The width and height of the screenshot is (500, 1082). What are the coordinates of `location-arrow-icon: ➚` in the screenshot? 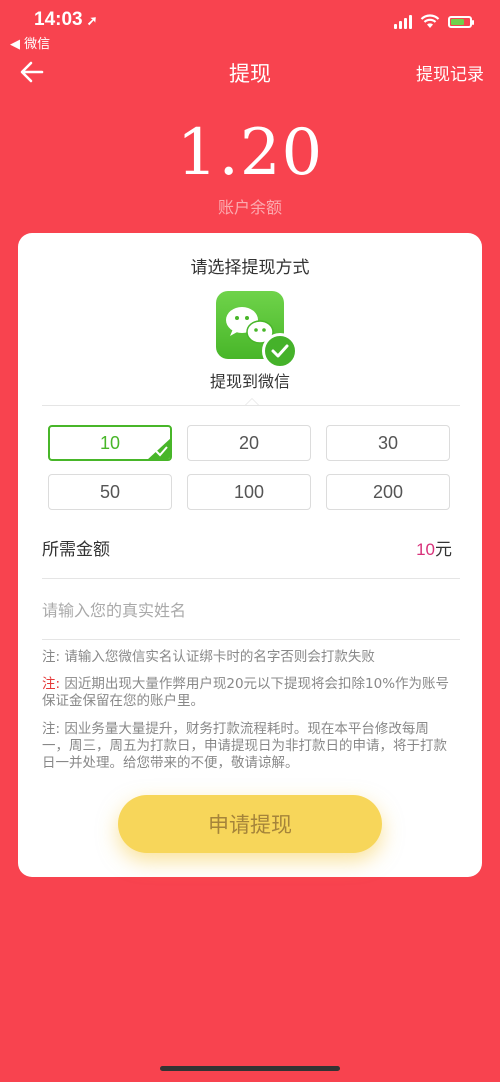 It's located at (92, 20).